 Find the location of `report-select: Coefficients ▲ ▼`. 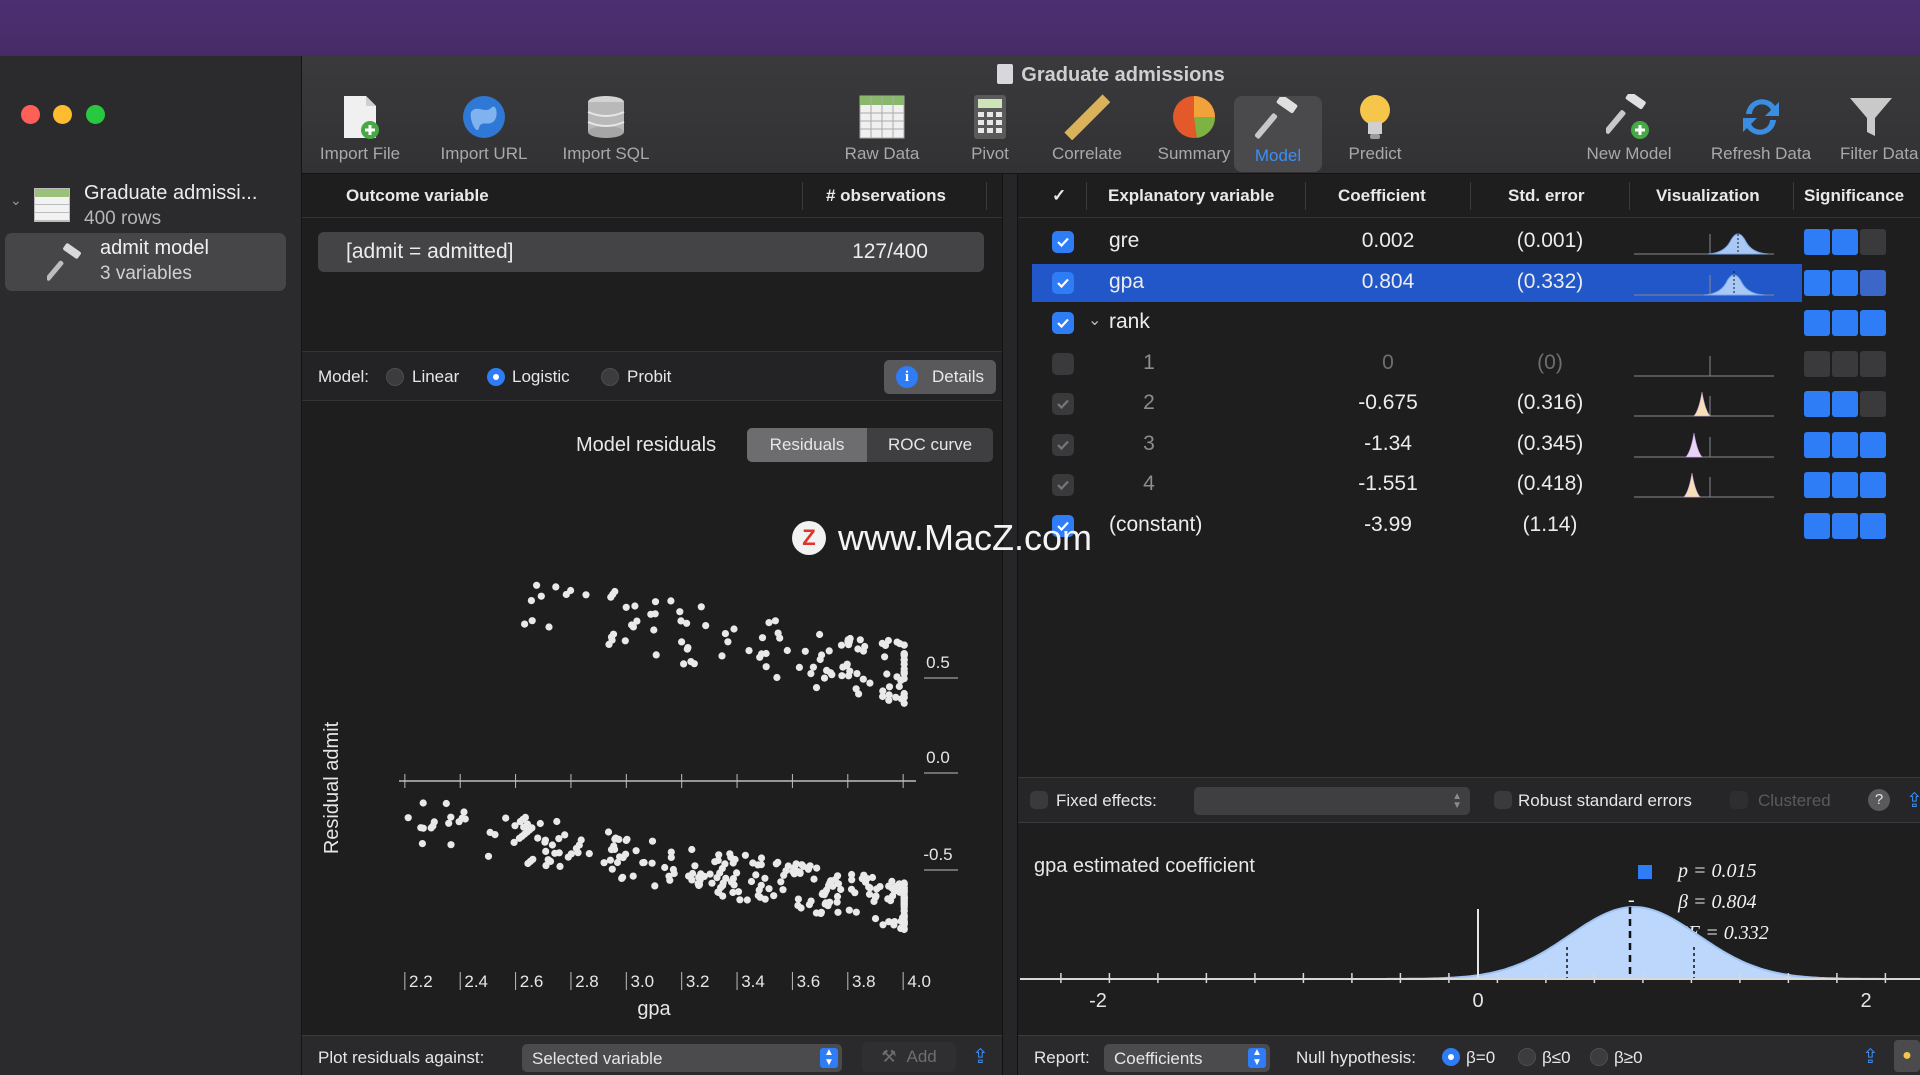

report-select: Coefficients ▲ ▼ is located at coordinates (1187, 1058).